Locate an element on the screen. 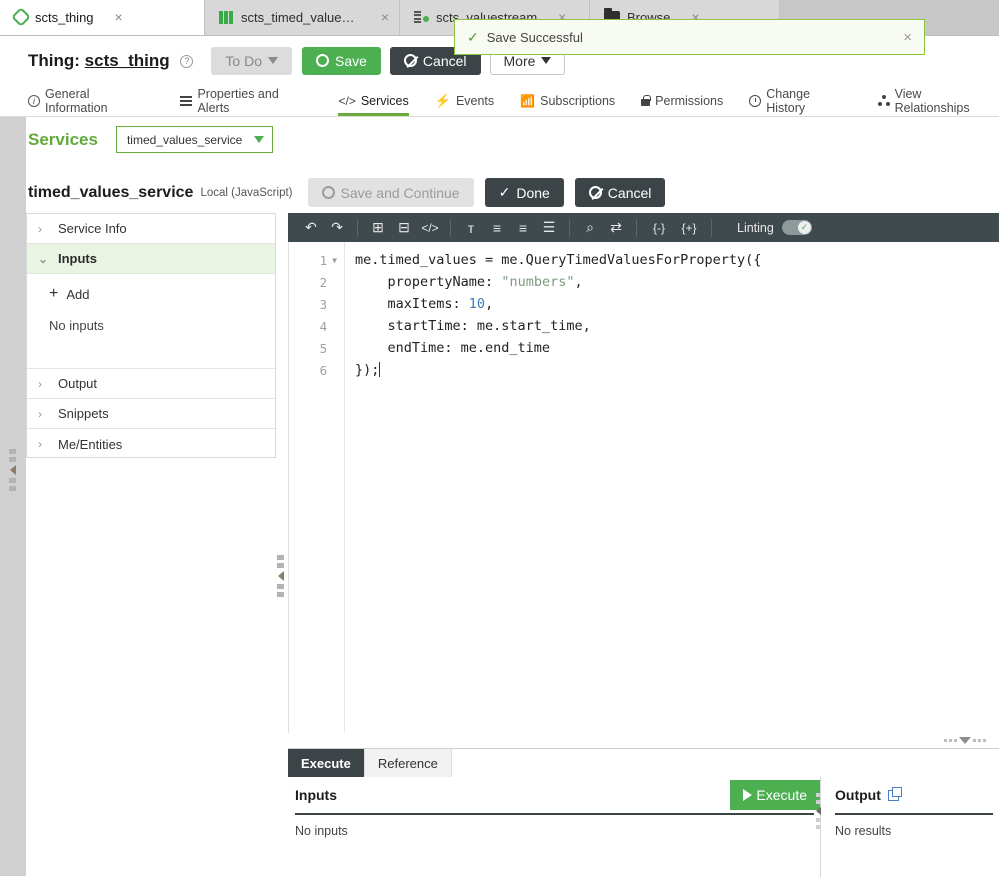 The image size is (999, 877). services-heading: Services is located at coordinates (63, 139).